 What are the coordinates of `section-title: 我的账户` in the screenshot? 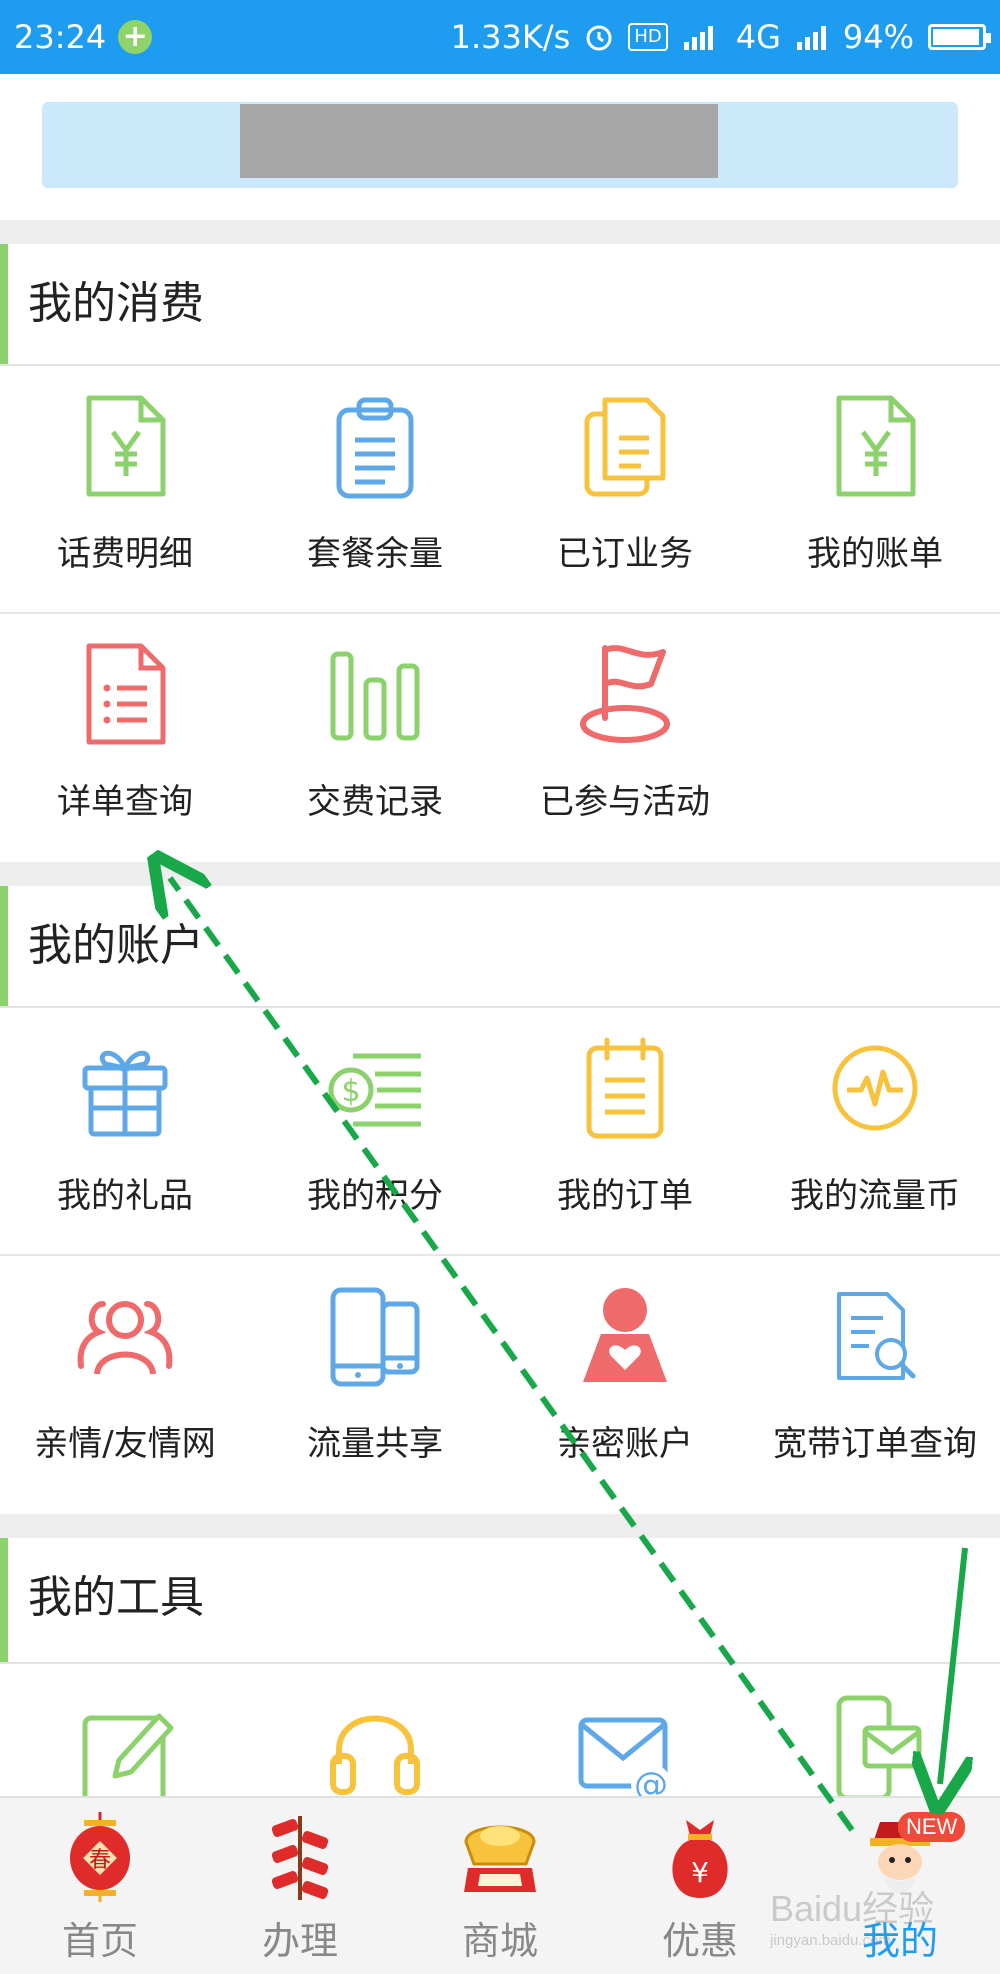 It's located at (116, 945).